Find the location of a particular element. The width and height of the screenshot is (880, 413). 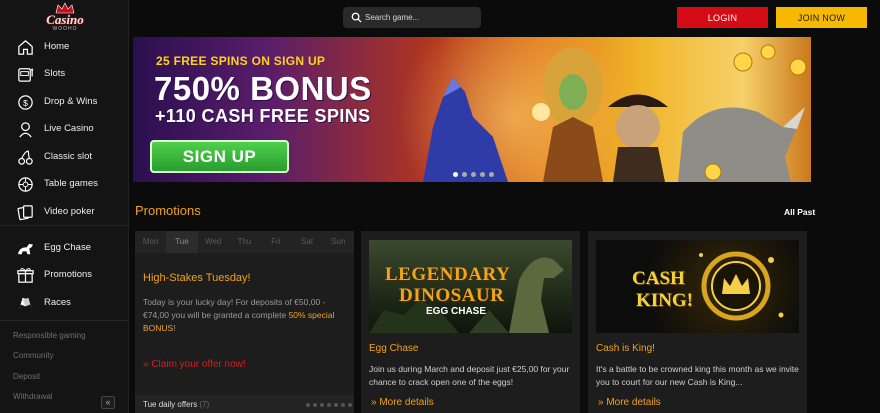

login-button: LOGIN is located at coordinates (722, 17).